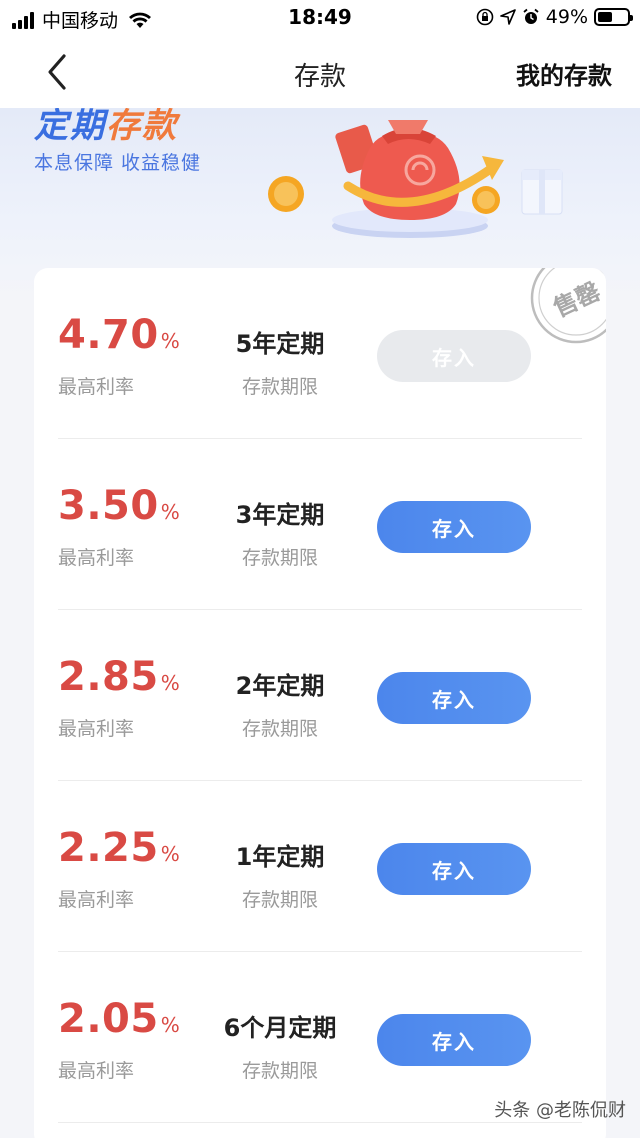 This screenshot has width=640, height=1138. I want to click on deposit-button-disabled: 存入, so click(454, 356).